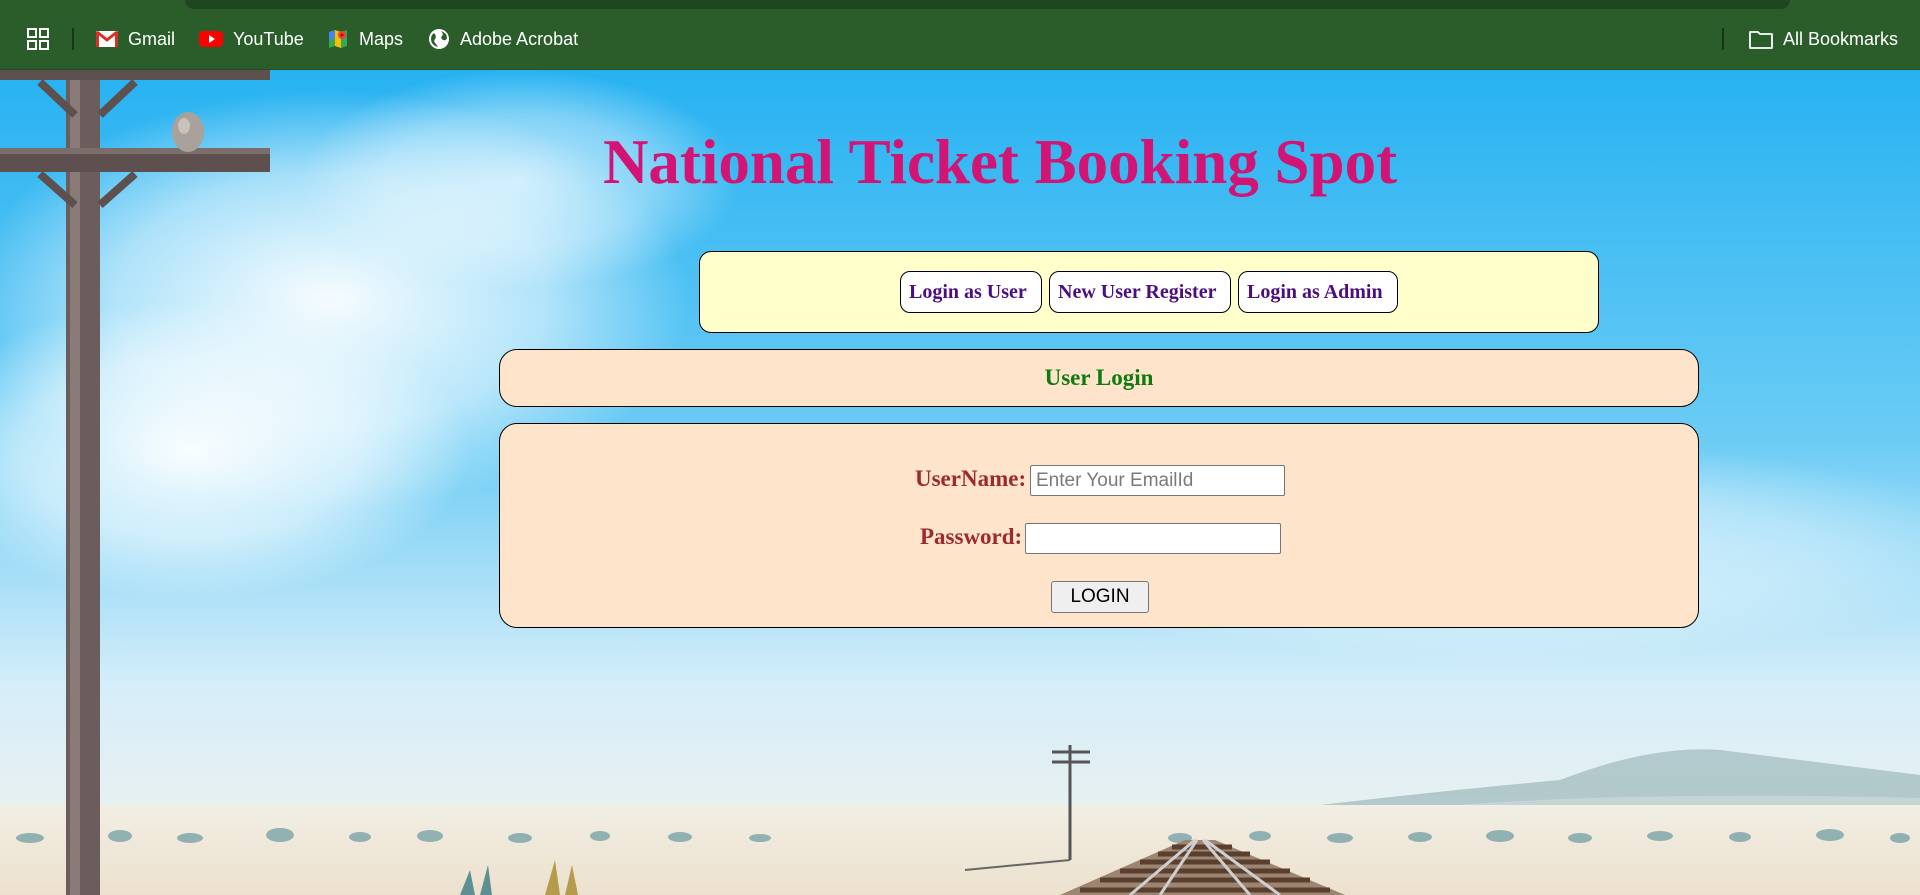 The height and width of the screenshot is (895, 1920). I want to click on bookmark-label: Gmail, so click(152, 38).